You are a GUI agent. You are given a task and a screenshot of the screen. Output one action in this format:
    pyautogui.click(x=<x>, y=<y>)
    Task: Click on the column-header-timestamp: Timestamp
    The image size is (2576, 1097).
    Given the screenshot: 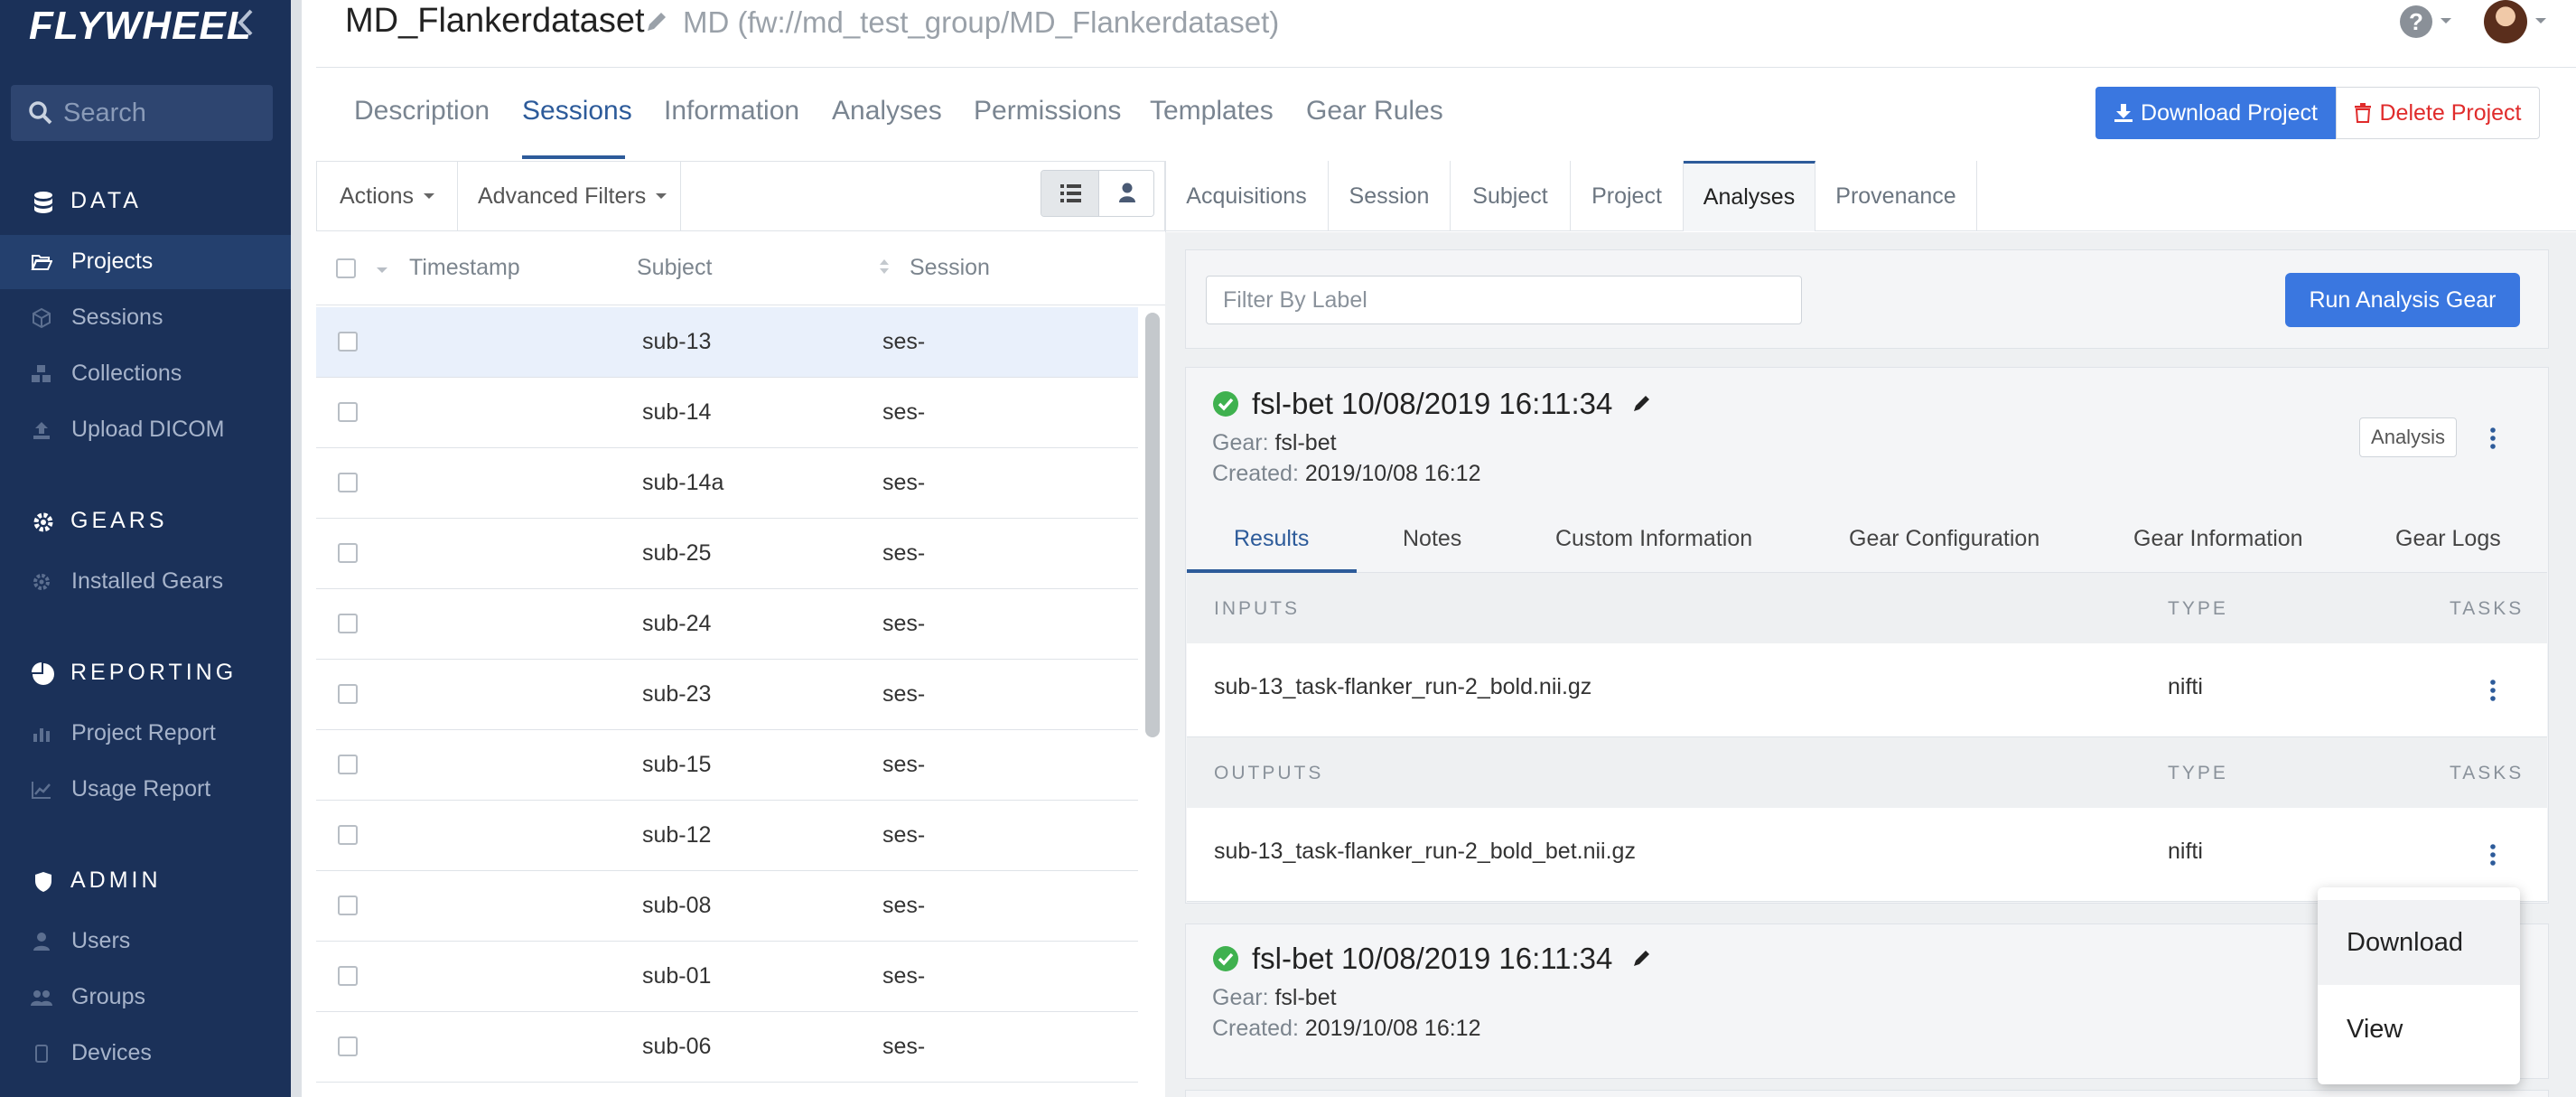 What is the action you would take?
    pyautogui.click(x=465, y=268)
    